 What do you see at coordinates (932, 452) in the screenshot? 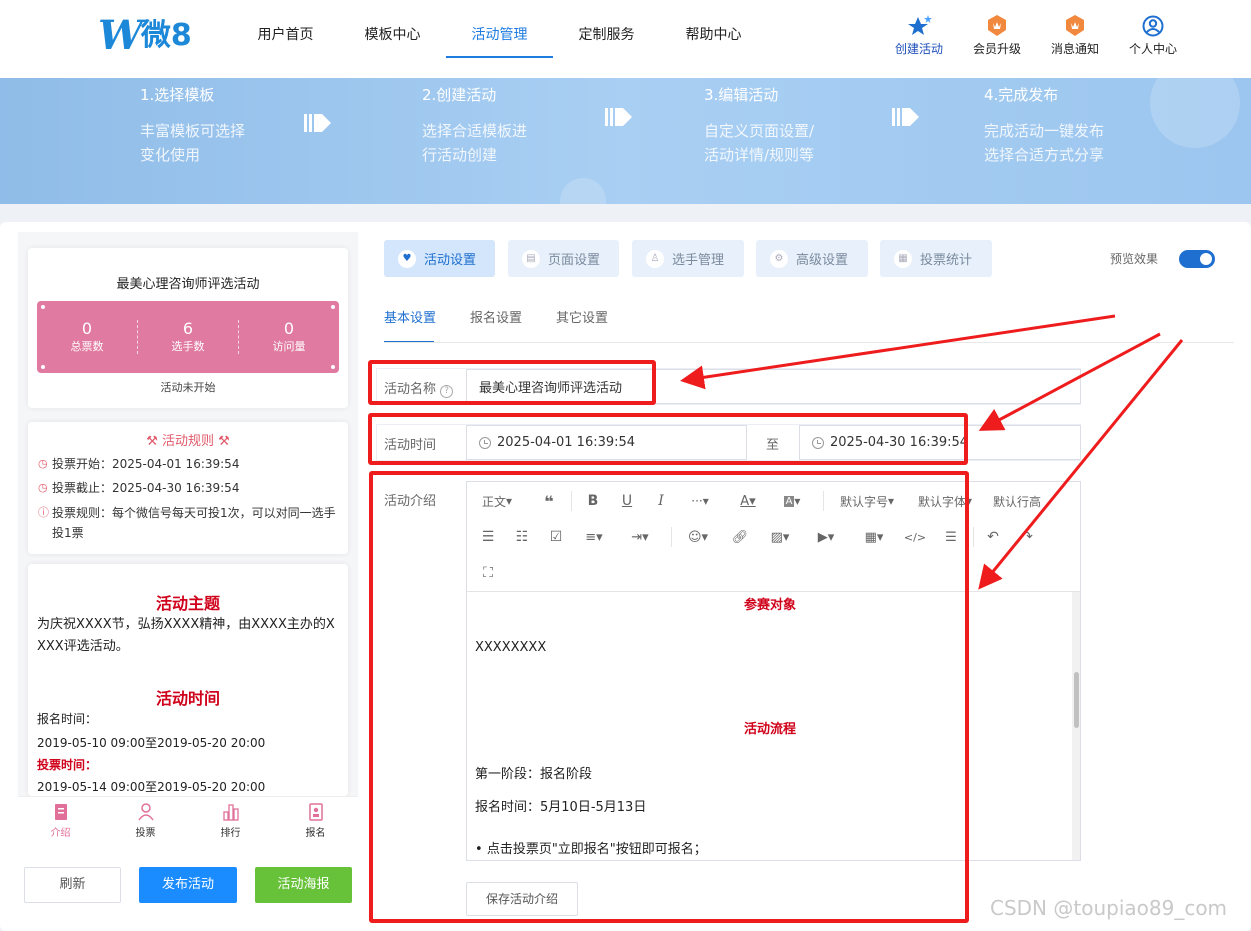
I see `annotation-arrows` at bounding box center [932, 452].